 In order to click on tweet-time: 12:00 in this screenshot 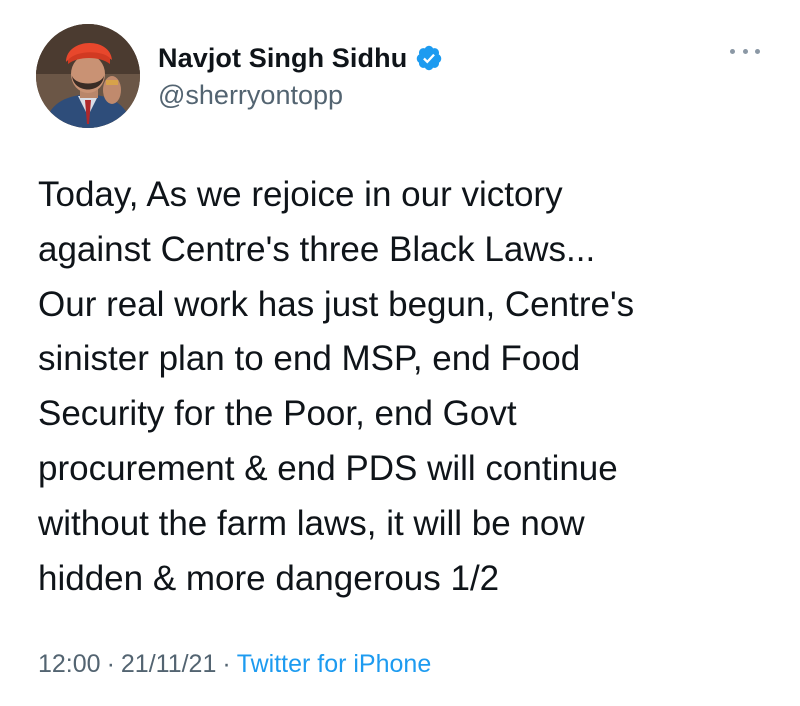, I will do `click(69, 664)`.